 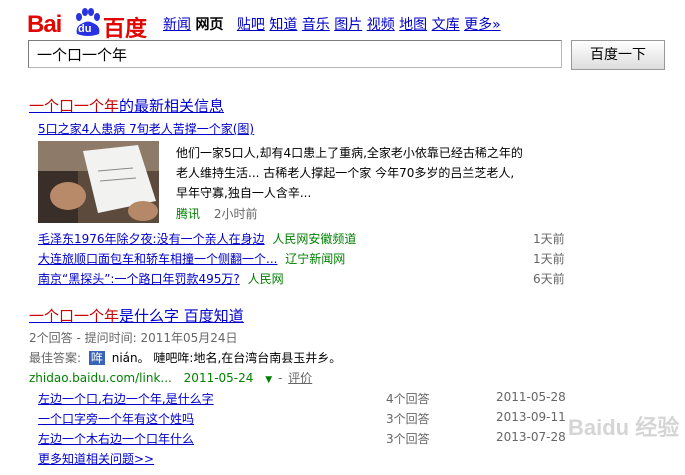 What do you see at coordinates (408, 399) in the screenshot?
I see `zhidao-item-count: 4个回答` at bounding box center [408, 399].